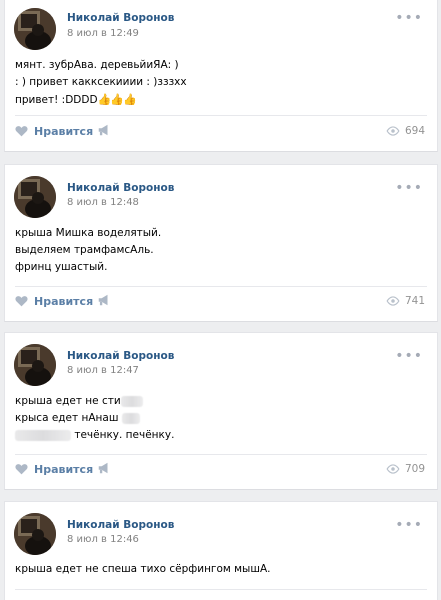  I want to click on views-count: 694, so click(414, 131).